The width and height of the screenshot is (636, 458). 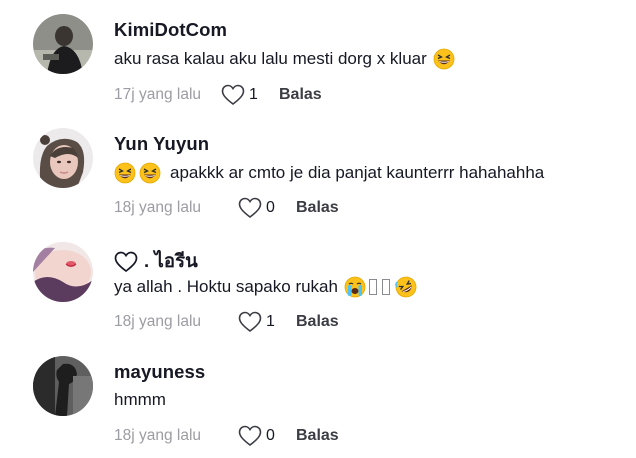 What do you see at coordinates (218, 95) in the screenshot?
I see `comment-meta: 17j yang lalu 1 Balas` at bounding box center [218, 95].